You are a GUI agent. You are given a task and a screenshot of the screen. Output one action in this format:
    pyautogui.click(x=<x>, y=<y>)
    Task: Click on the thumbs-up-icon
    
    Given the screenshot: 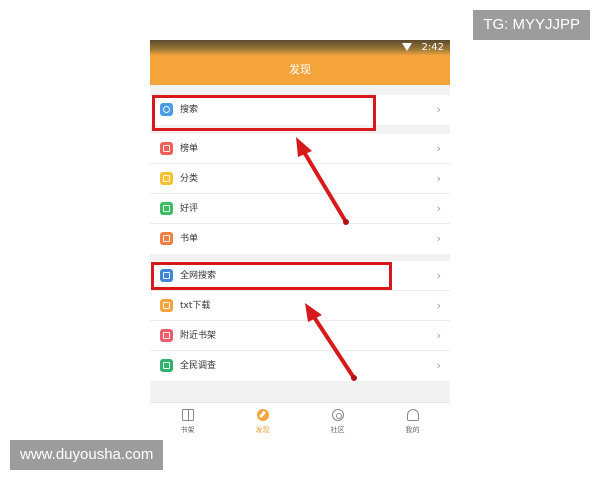 What is the action you would take?
    pyautogui.click(x=166, y=208)
    